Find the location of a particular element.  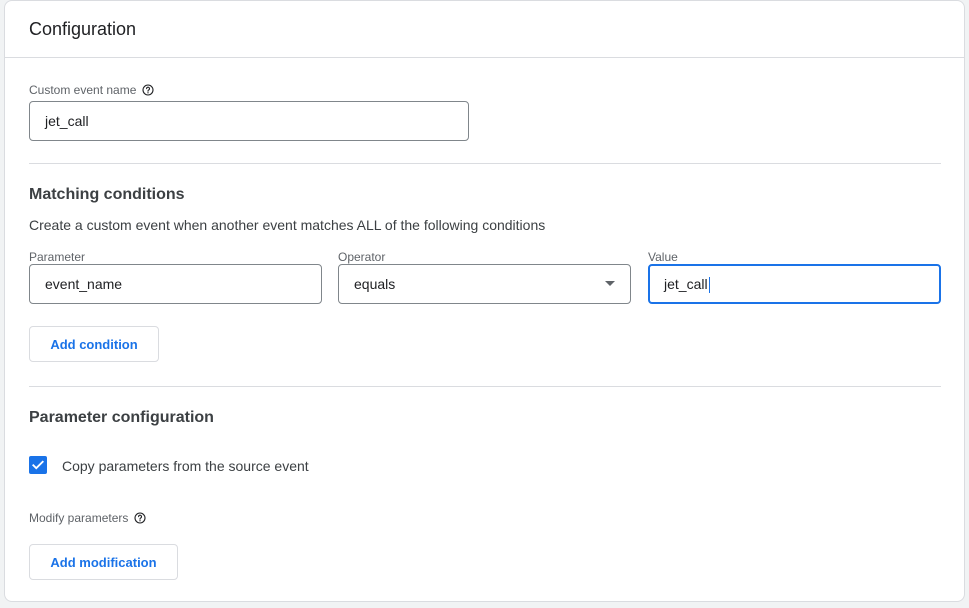

modify-parameters-label: Modify parameters is located at coordinates (87, 518).